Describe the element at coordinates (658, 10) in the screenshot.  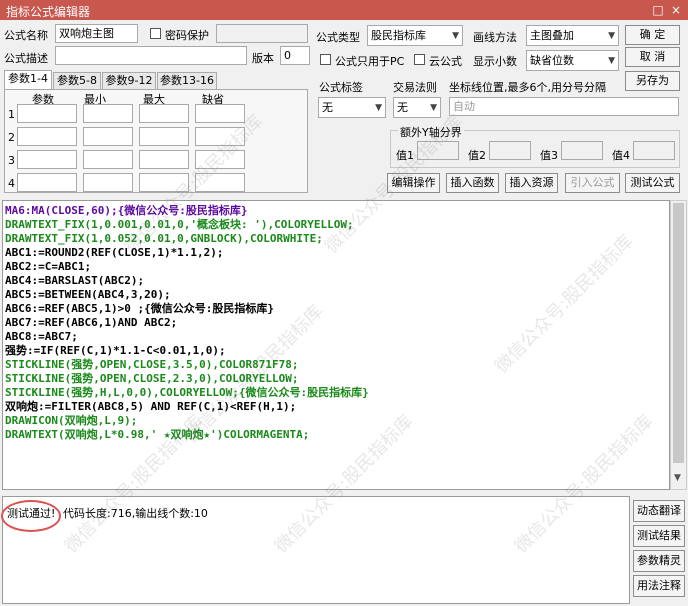
I see `restore-button: □` at that location.